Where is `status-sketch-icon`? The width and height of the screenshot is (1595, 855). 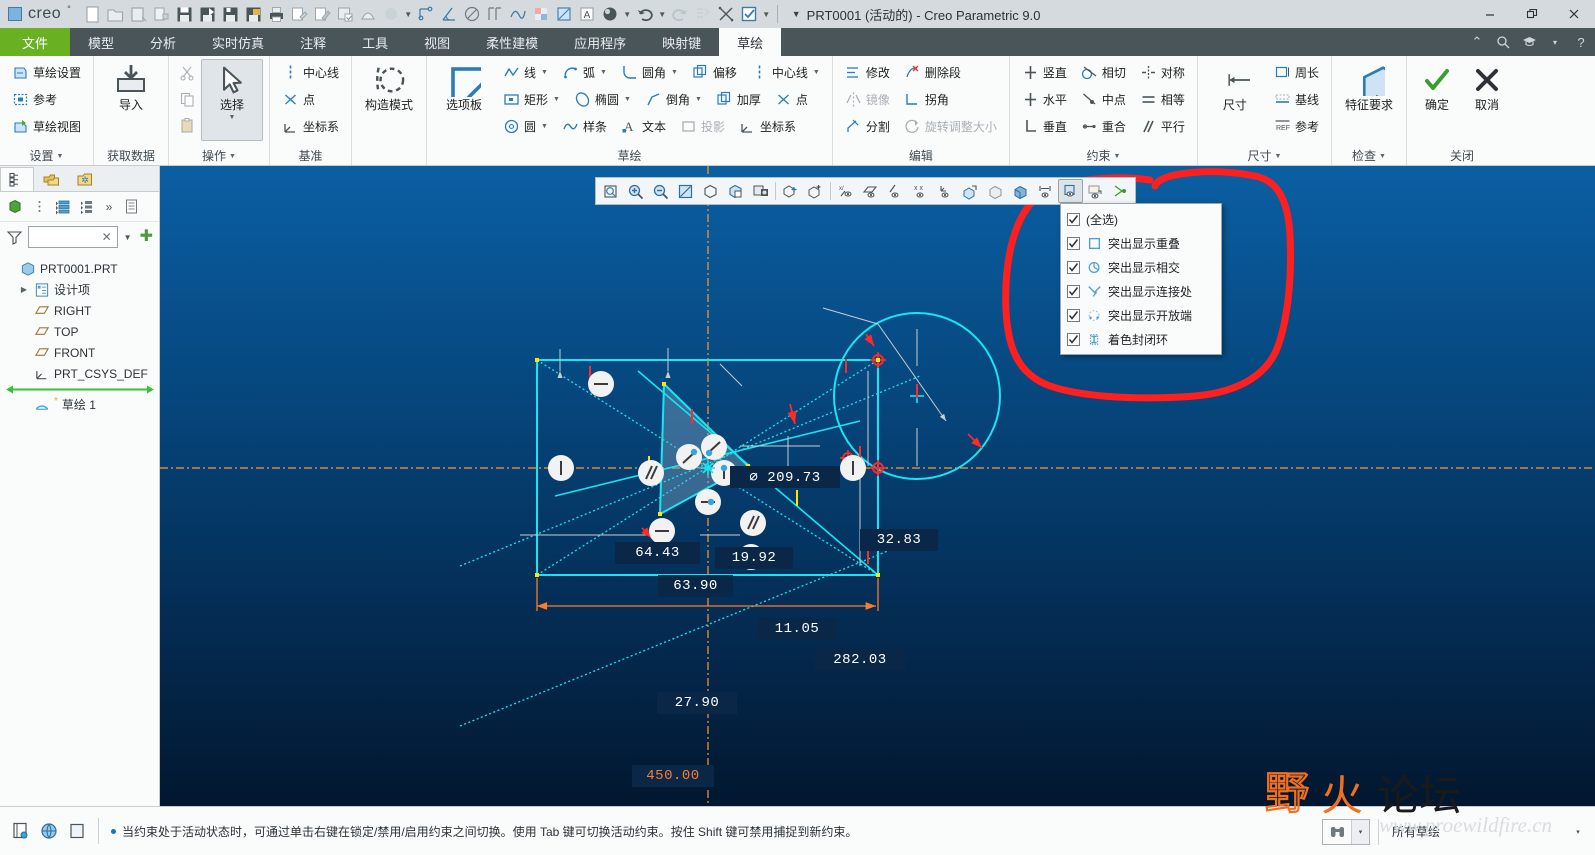
status-sketch-icon is located at coordinates (21, 831).